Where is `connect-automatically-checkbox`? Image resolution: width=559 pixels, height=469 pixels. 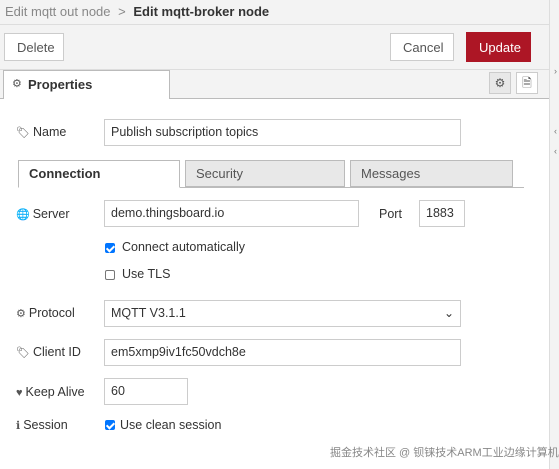
connect-automatically-checkbox is located at coordinates (110, 248).